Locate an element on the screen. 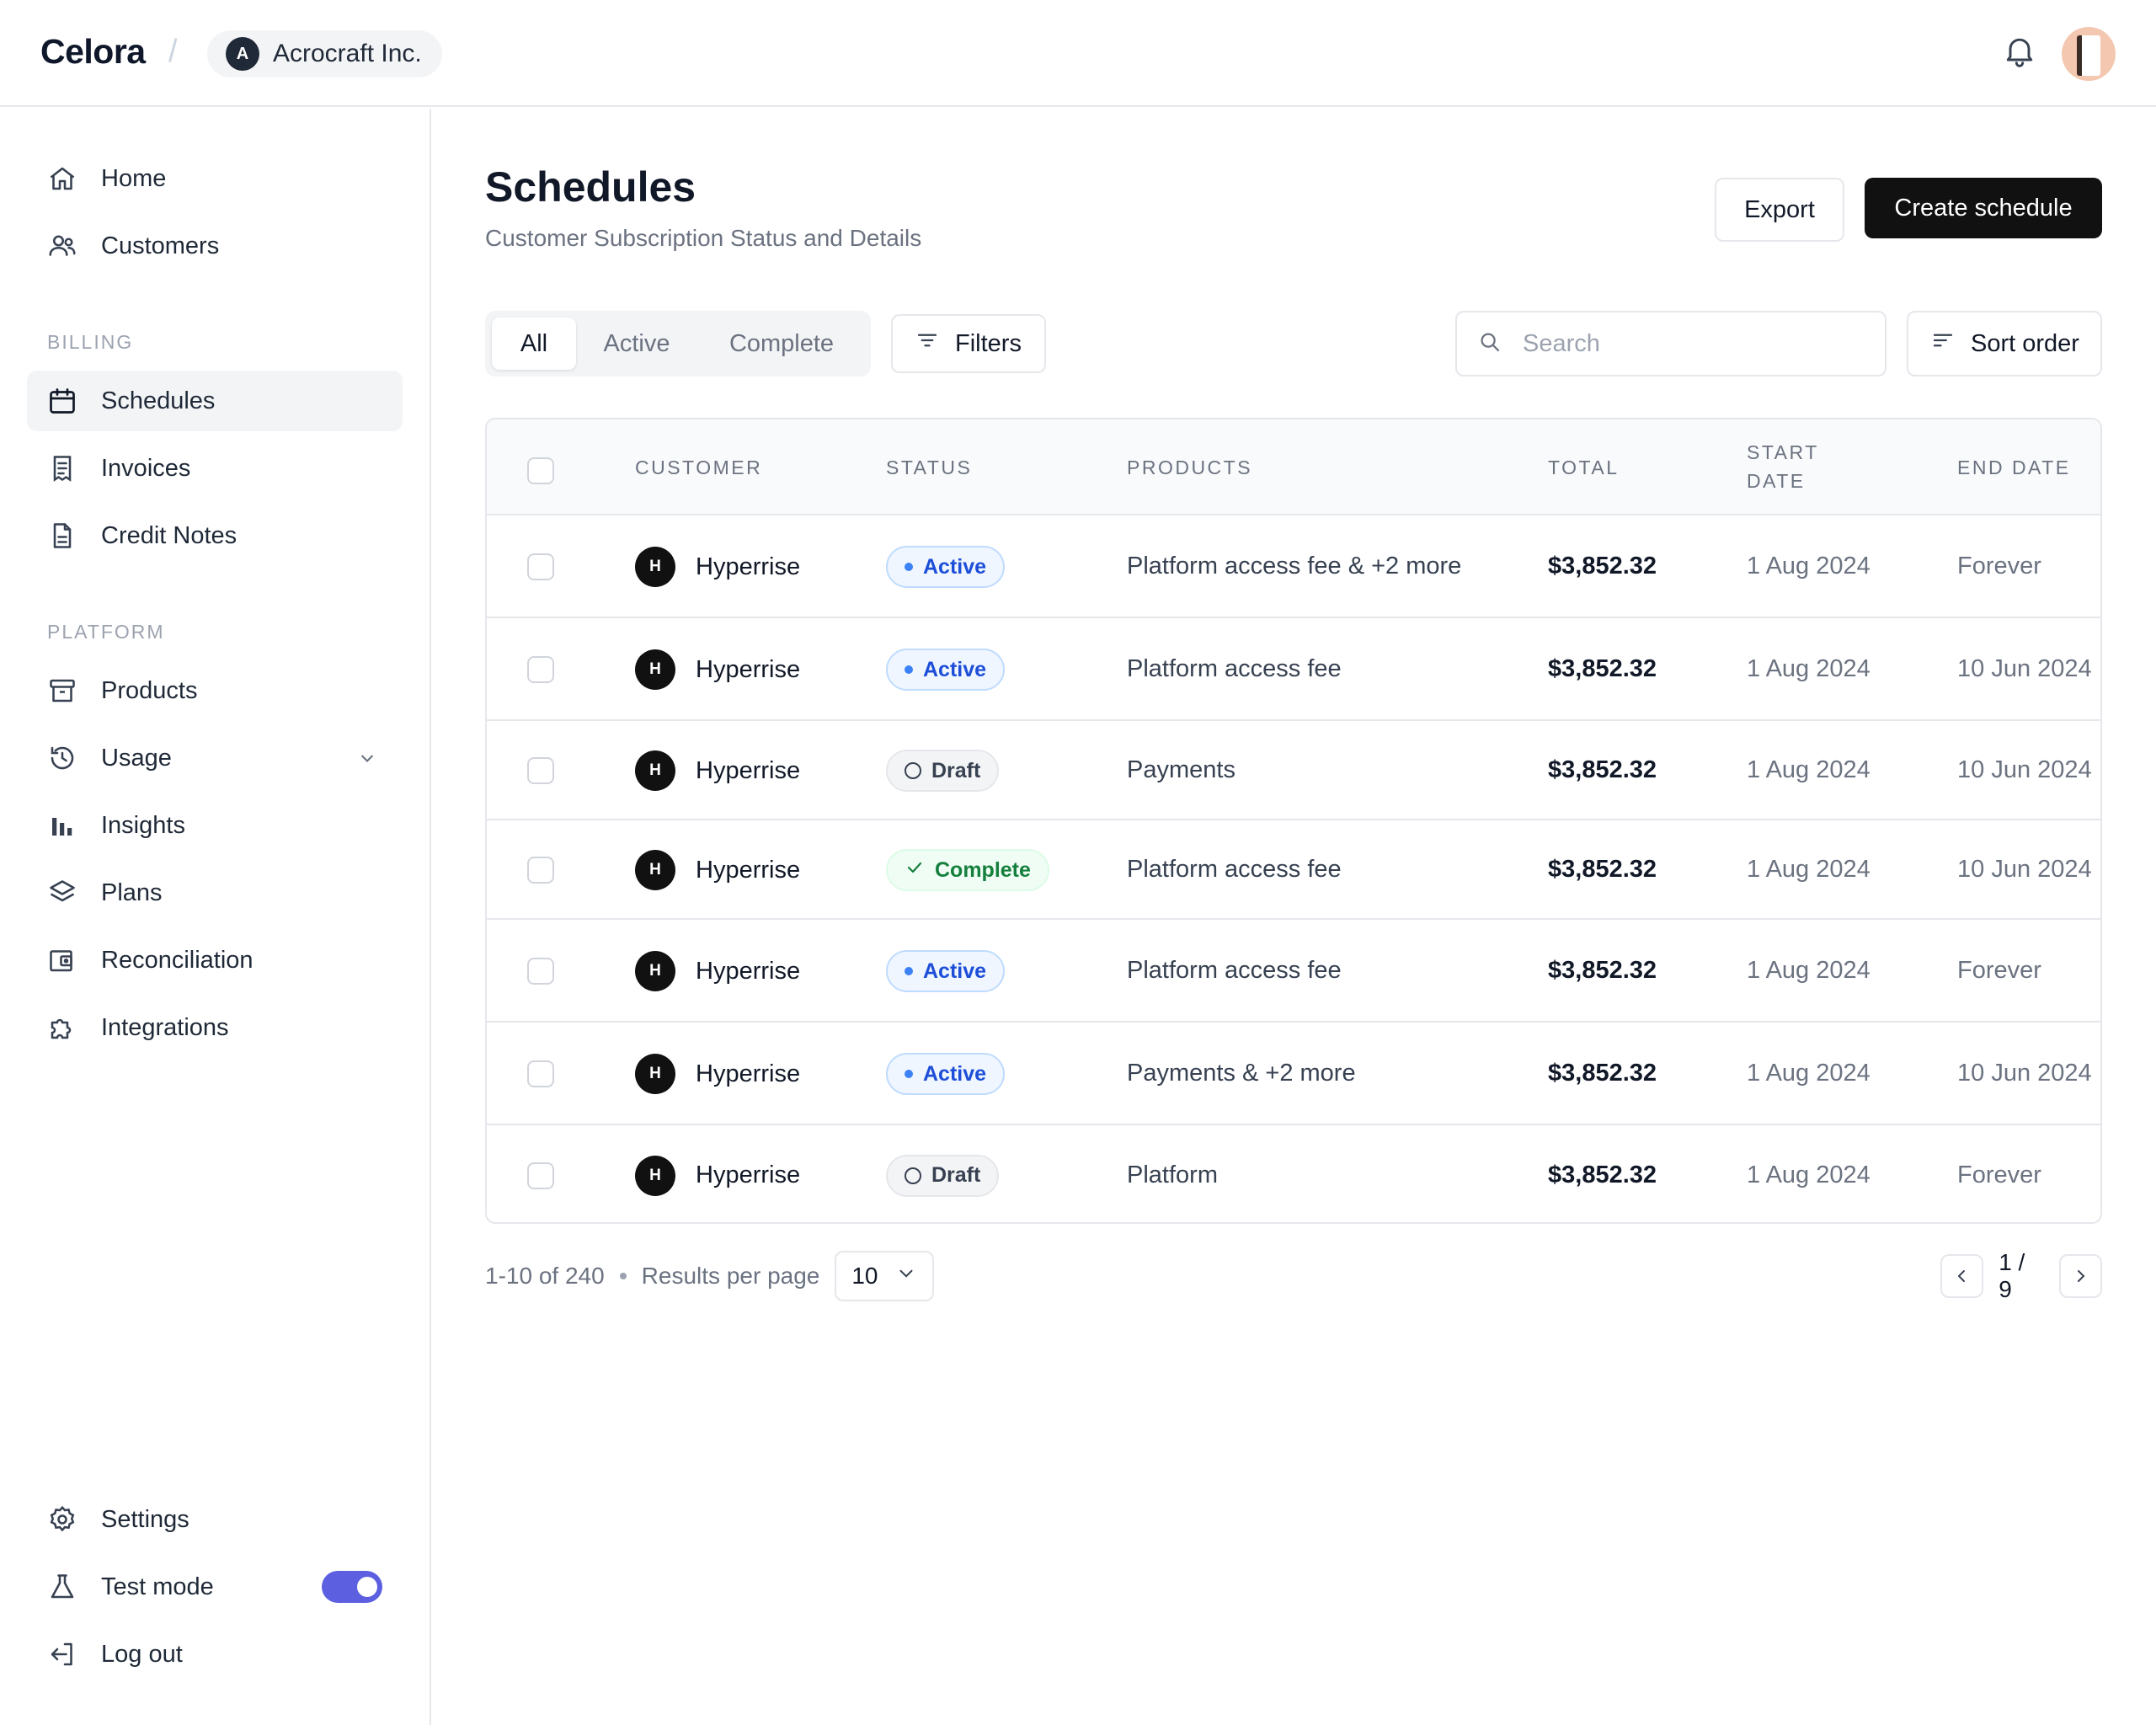 This screenshot has height=1725, width=2156. filters-label: Filters is located at coordinates (989, 343).